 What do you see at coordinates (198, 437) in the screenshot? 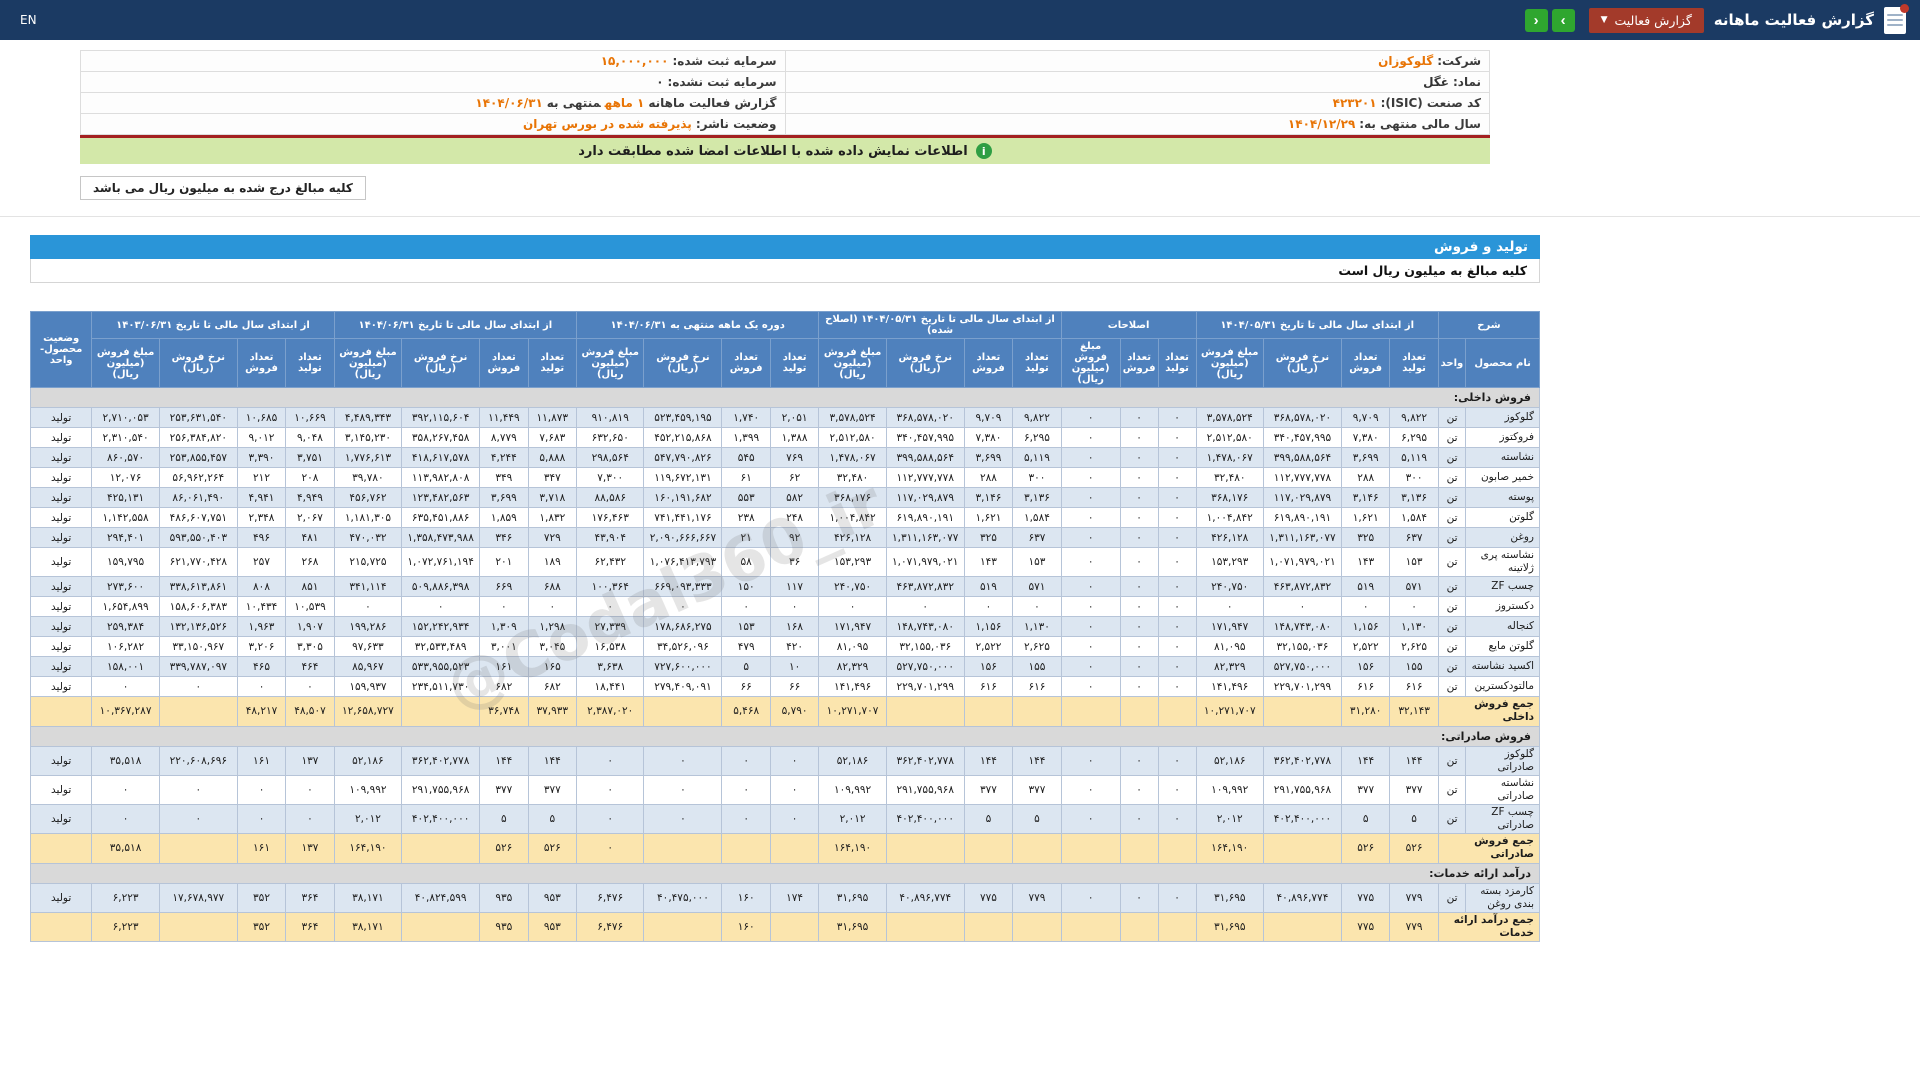
I see `cell-value: ۲۵۶,۳۸۴,۸۲۰` at bounding box center [198, 437].